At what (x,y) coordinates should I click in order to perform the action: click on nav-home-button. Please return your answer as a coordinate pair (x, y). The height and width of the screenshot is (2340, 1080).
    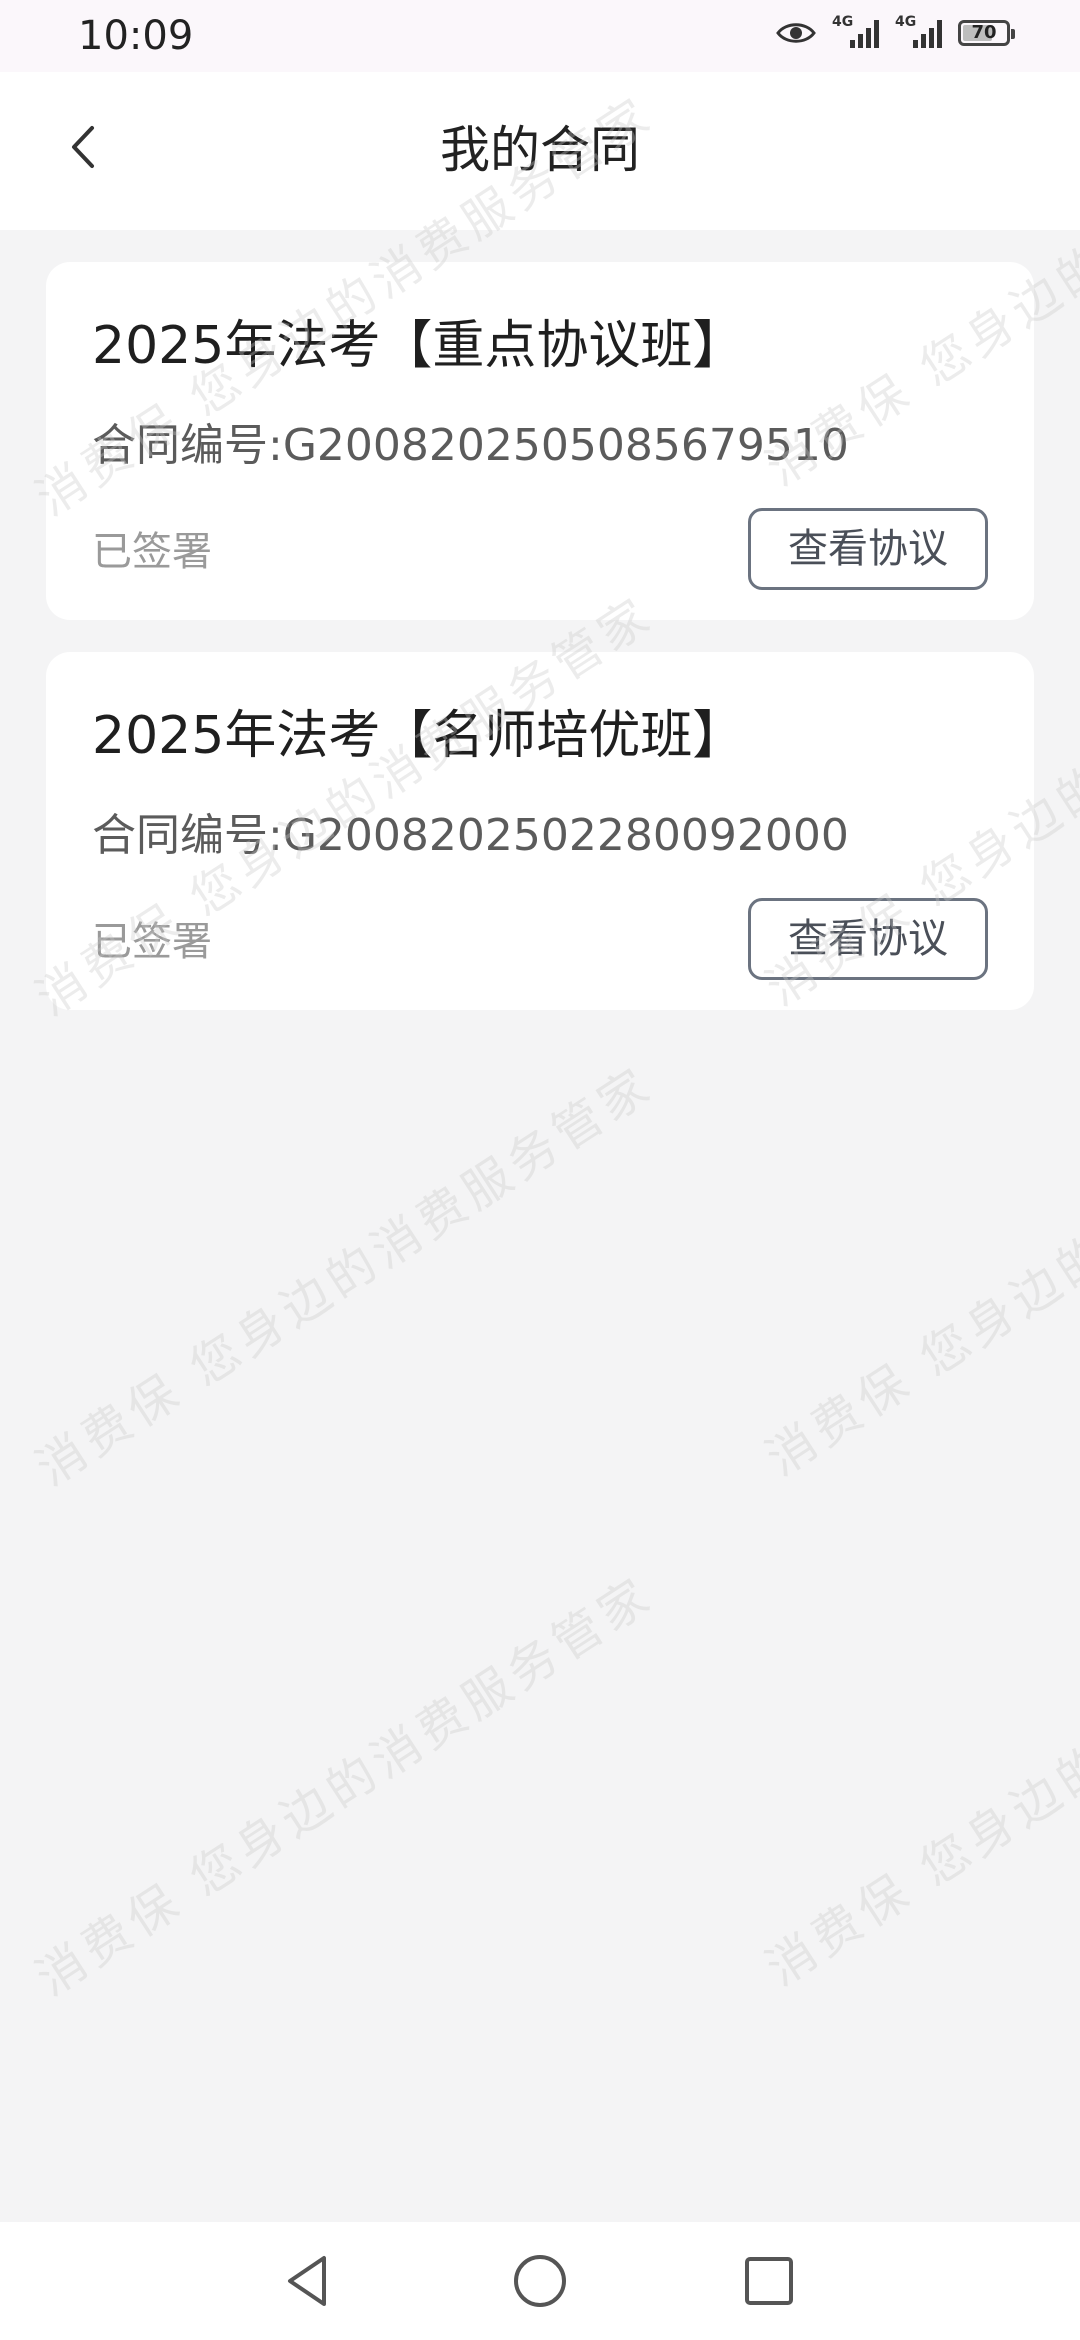
    Looking at the image, I should click on (540, 2281).